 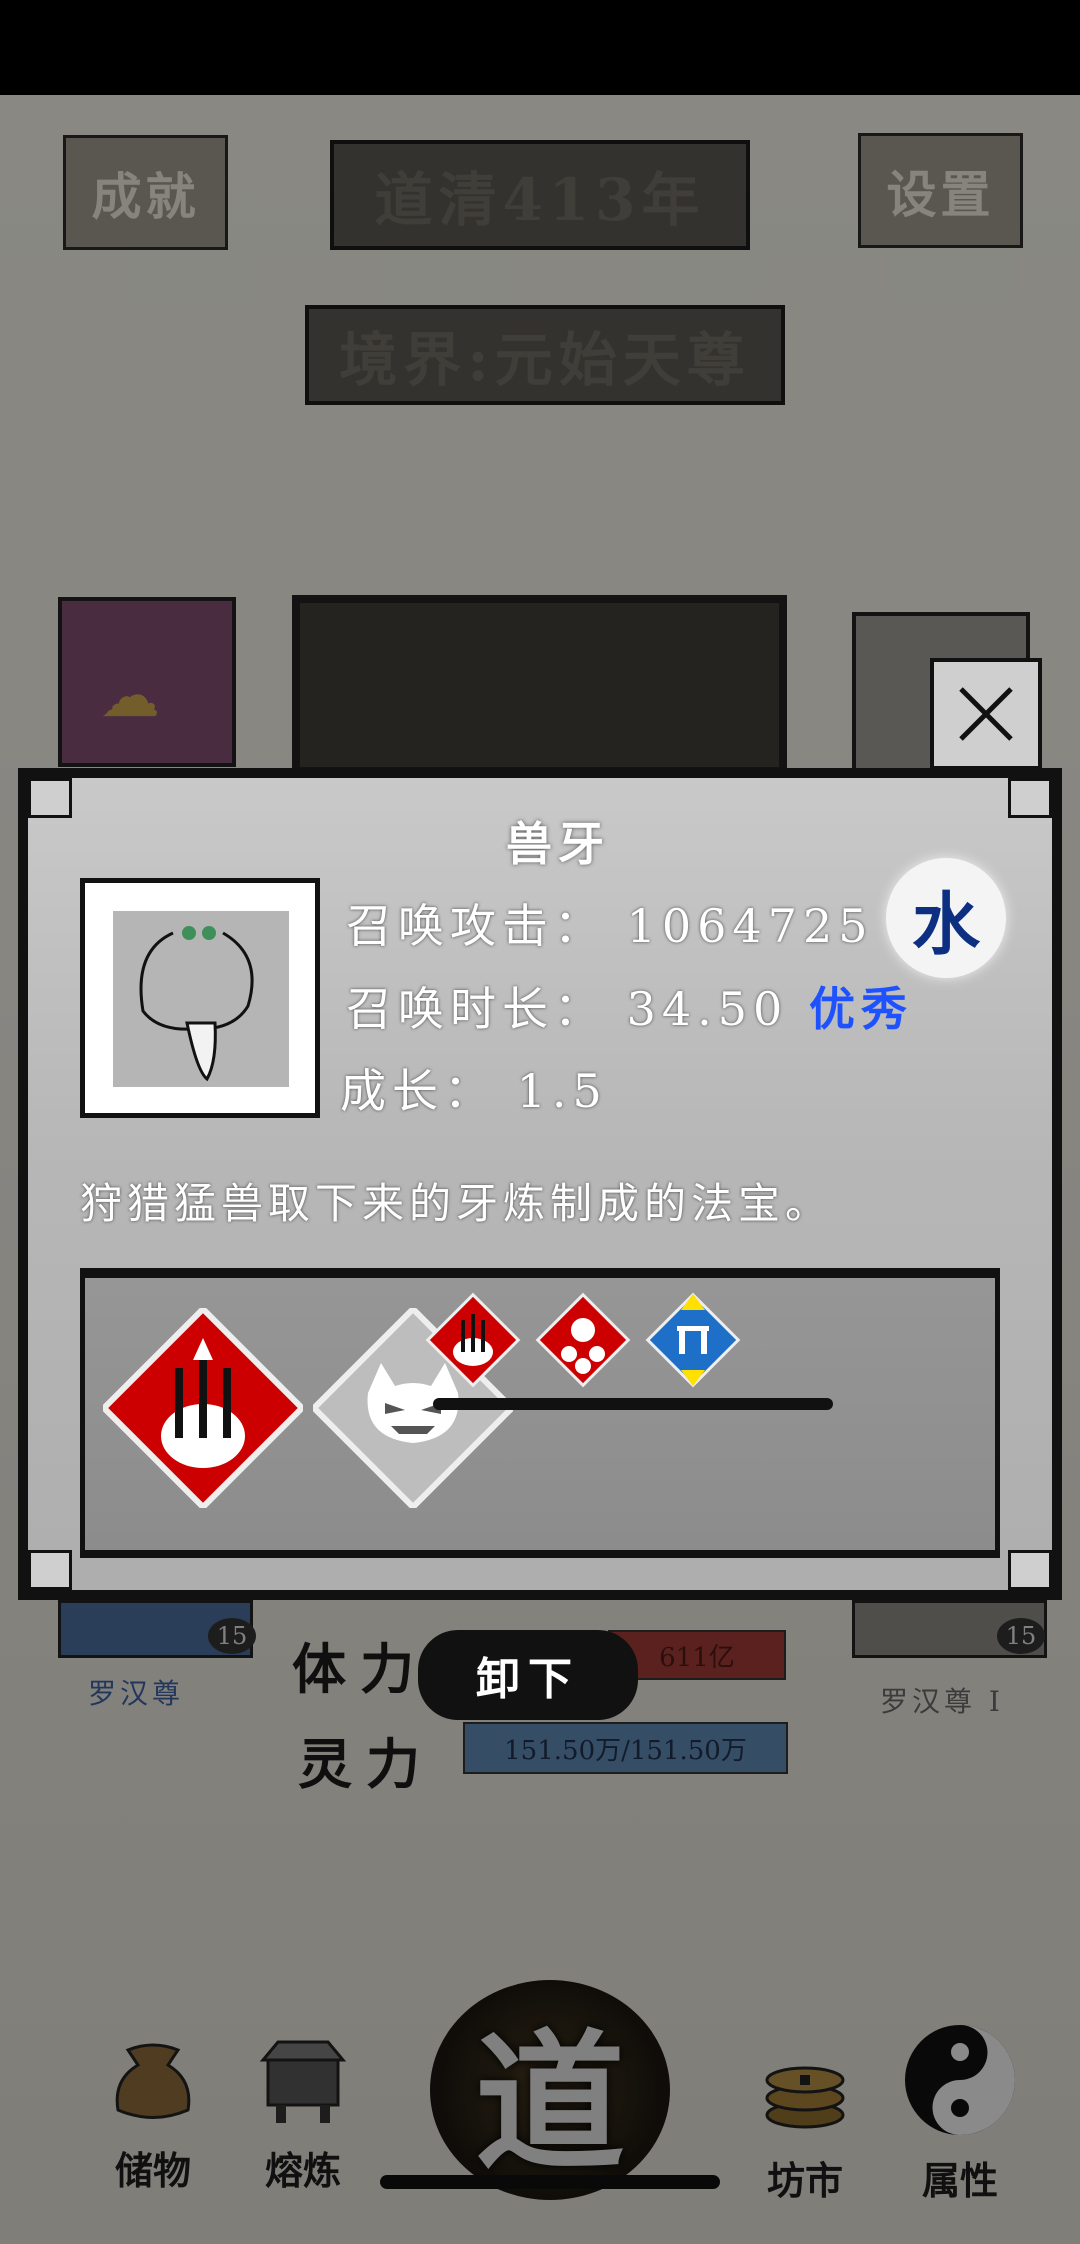 I want to click on summon-swords-skill-icon, so click(x=203, y=1408).